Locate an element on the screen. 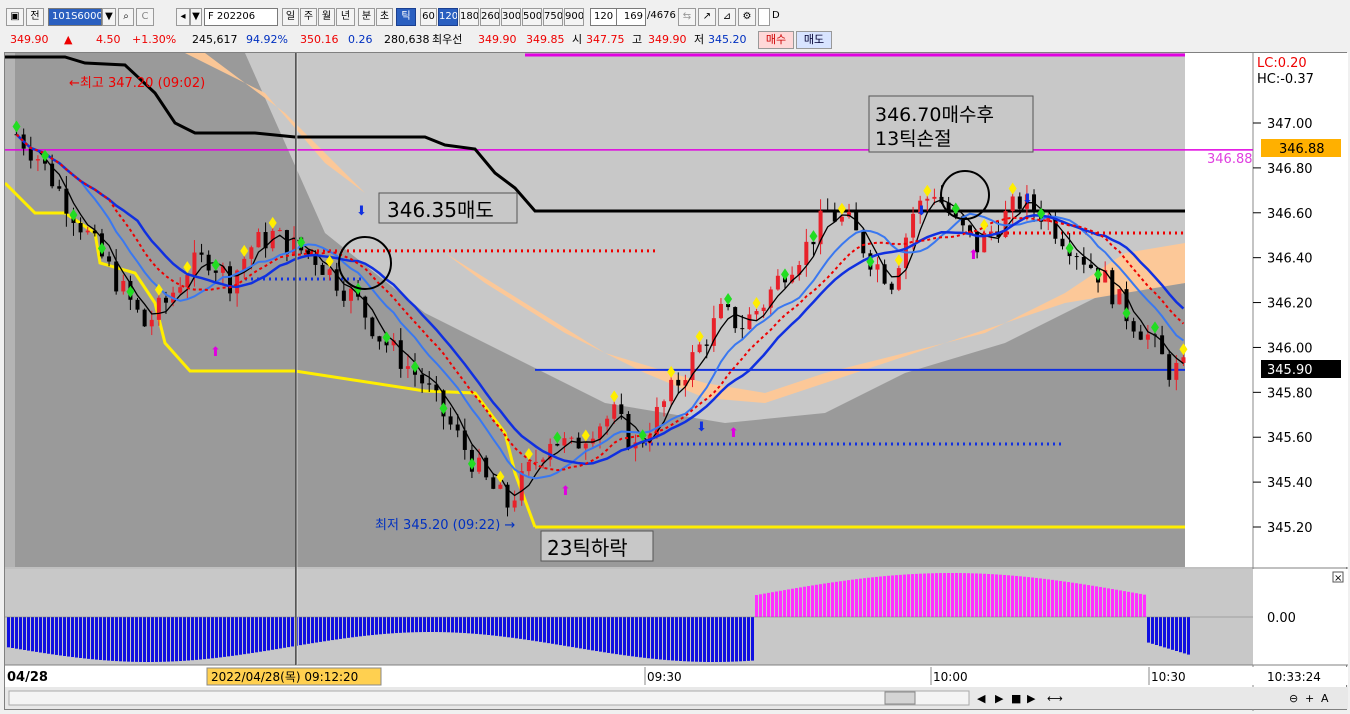 Image resolution: width=1350 pixels, height=714 pixels. period-week: 주 is located at coordinates (308, 17).